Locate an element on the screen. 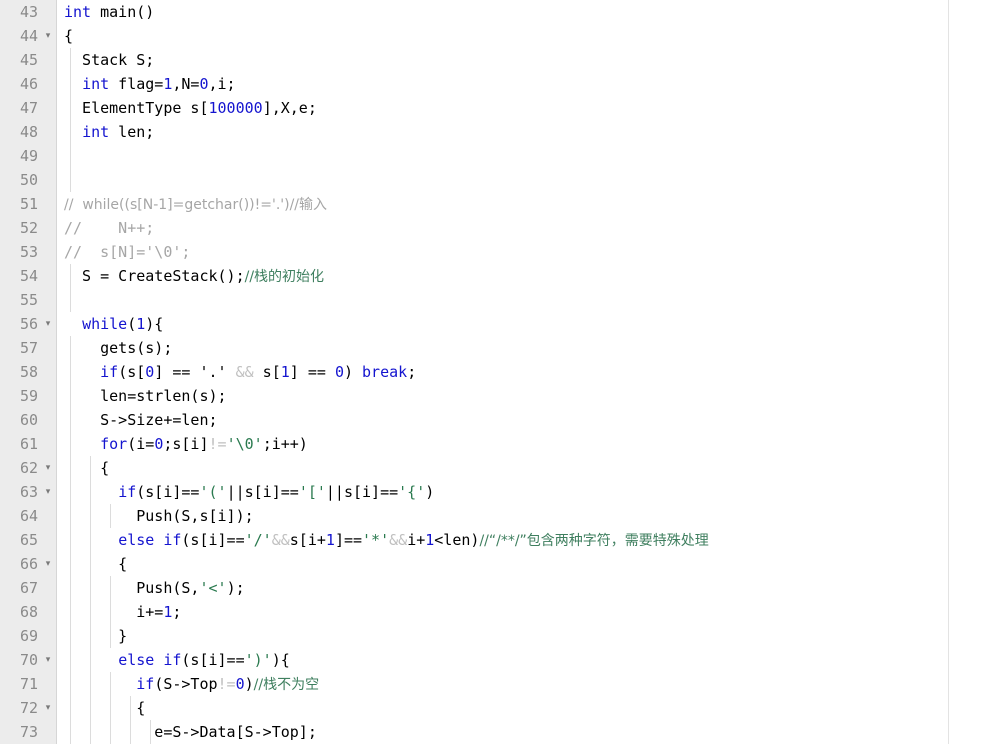 This screenshot has width=984, height=744. line-number: 48 is located at coordinates (28, 132).